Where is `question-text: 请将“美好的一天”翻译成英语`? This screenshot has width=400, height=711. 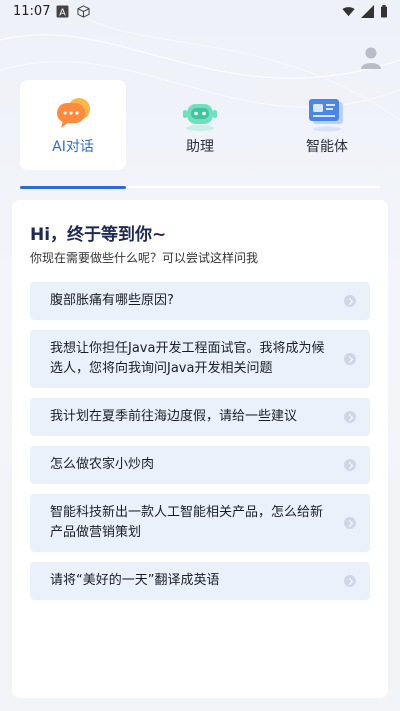 question-text: 请将“美好的一天”翻译成英语 is located at coordinates (135, 580).